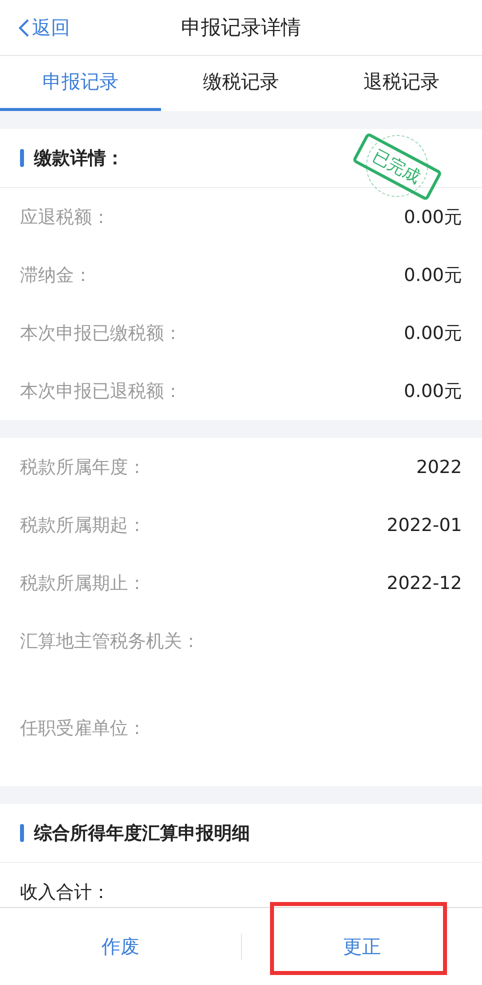 This screenshot has width=482, height=985. What do you see at coordinates (397, 166) in the screenshot?
I see `completed-stamp: 已完成` at bounding box center [397, 166].